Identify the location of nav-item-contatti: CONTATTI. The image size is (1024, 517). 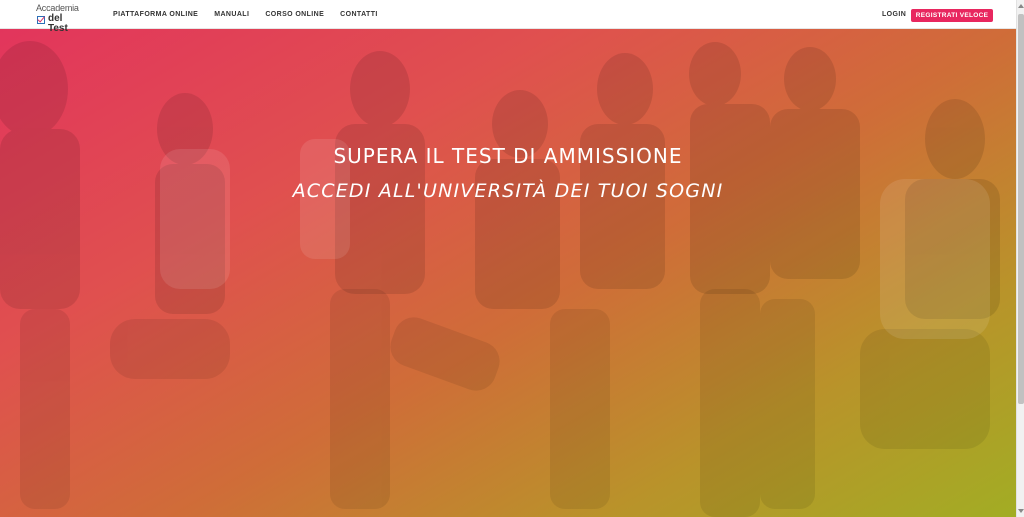
(359, 14).